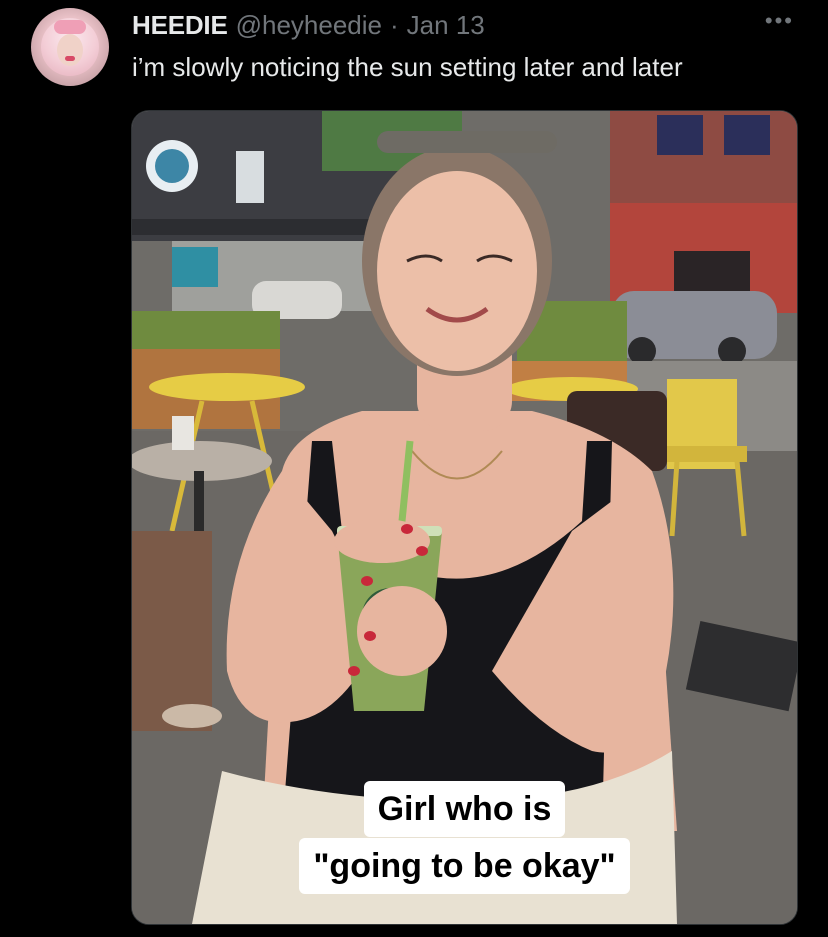  Describe the element at coordinates (402, 631) in the screenshot. I see `hand-side` at that location.